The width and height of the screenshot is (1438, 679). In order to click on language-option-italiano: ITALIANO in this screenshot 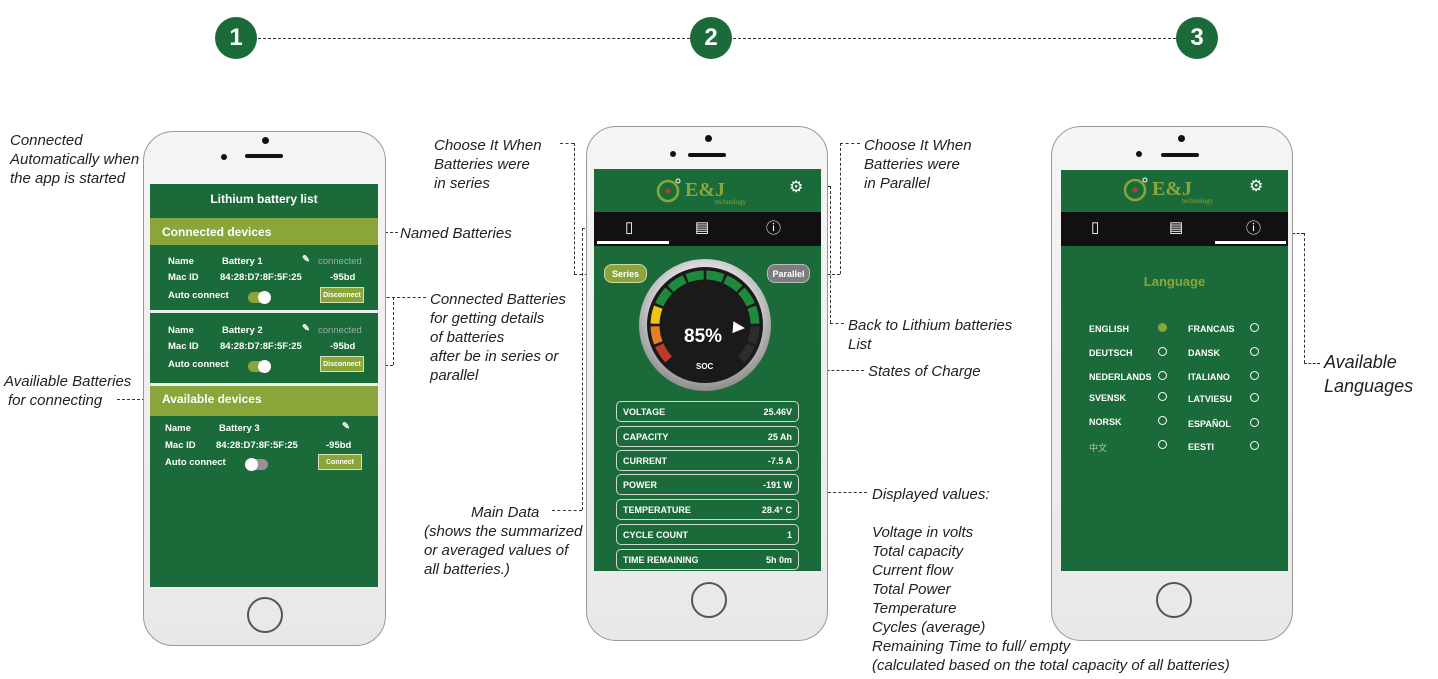, I will do `click(1209, 377)`.